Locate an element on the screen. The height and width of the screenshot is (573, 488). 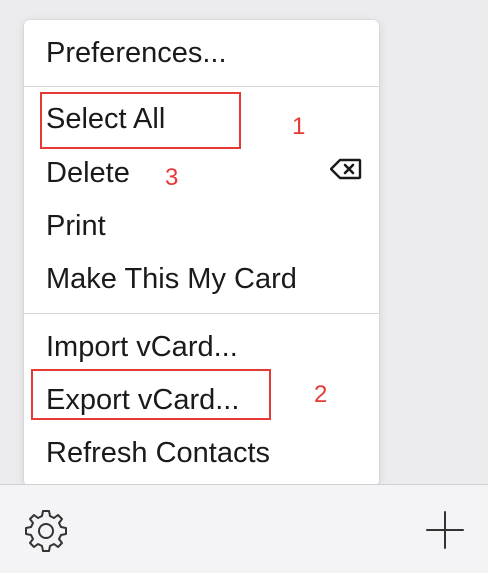
settings-button is located at coordinates (46, 531).